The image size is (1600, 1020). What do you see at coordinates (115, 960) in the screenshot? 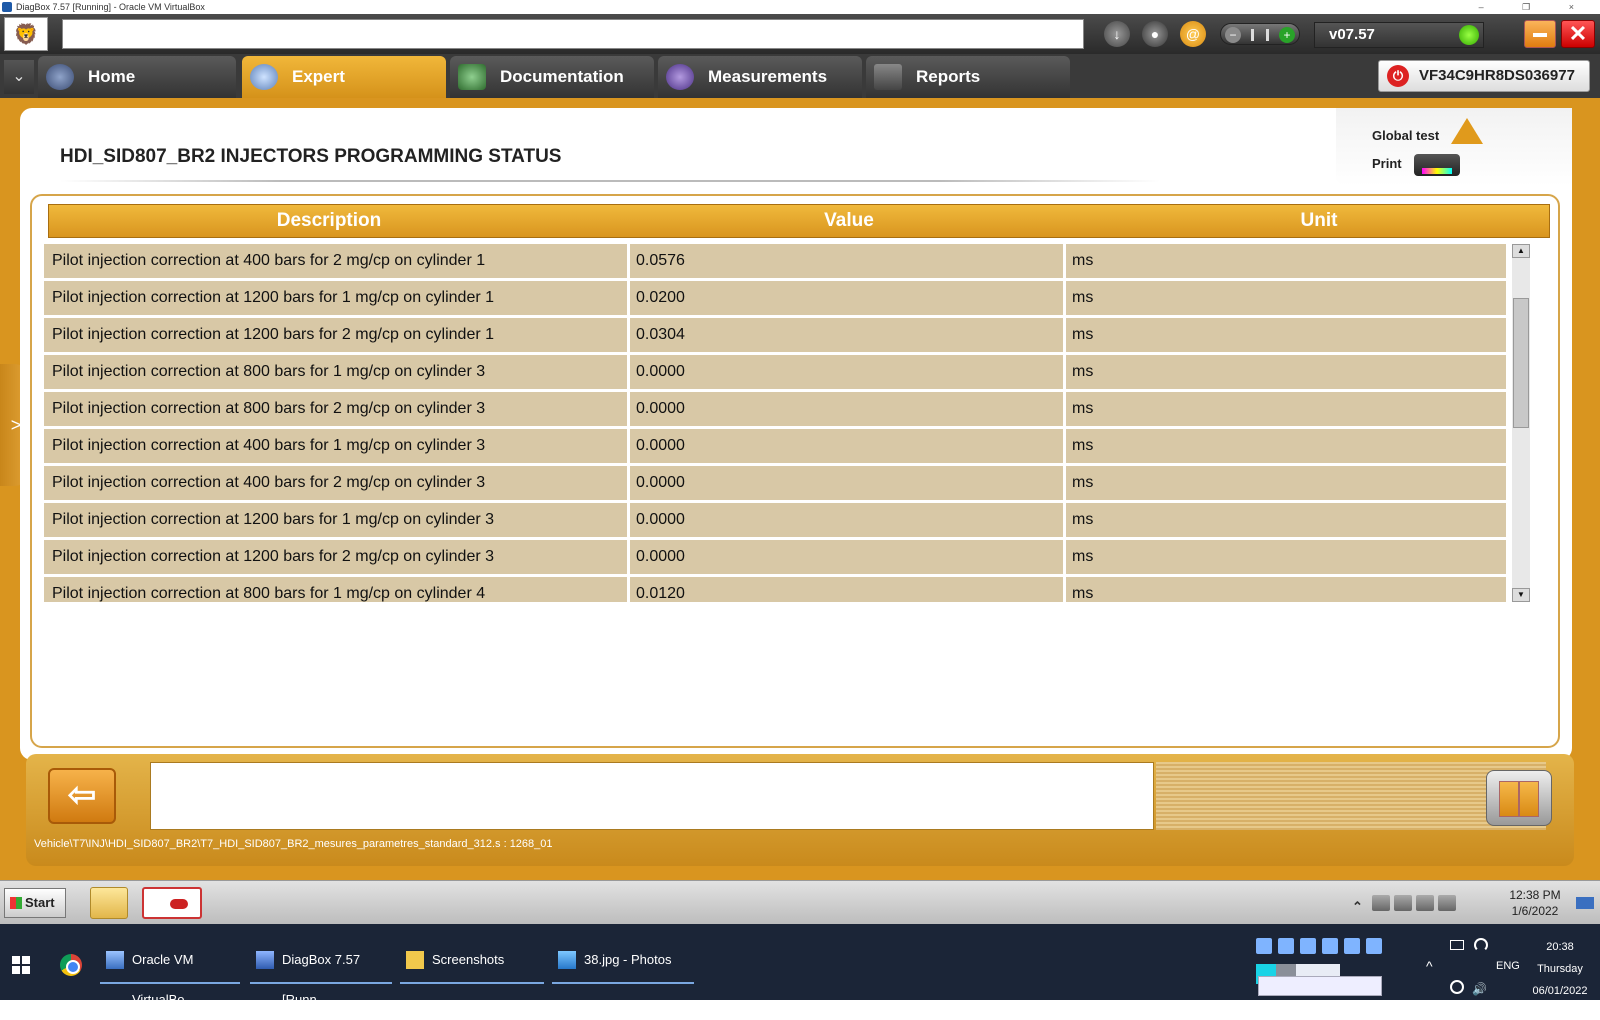
I see `virtualbox-icon` at bounding box center [115, 960].